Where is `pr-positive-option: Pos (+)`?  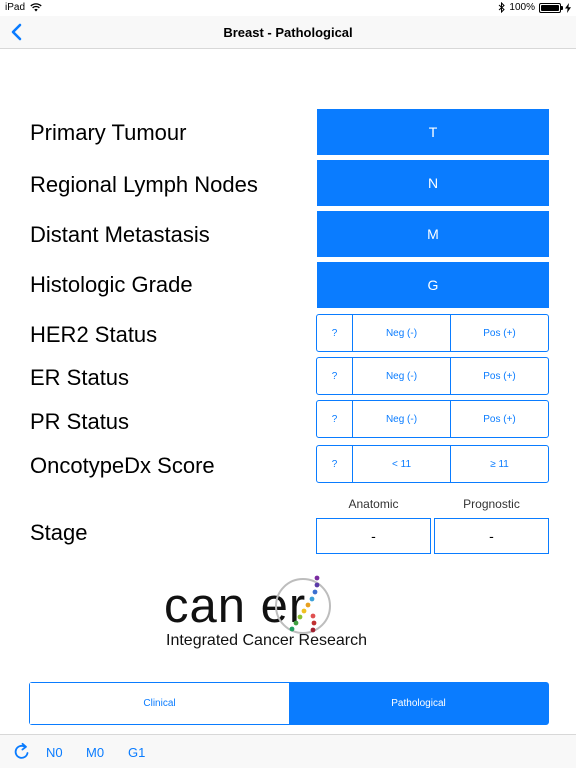
pr-positive-option: Pos (+) is located at coordinates (499, 419).